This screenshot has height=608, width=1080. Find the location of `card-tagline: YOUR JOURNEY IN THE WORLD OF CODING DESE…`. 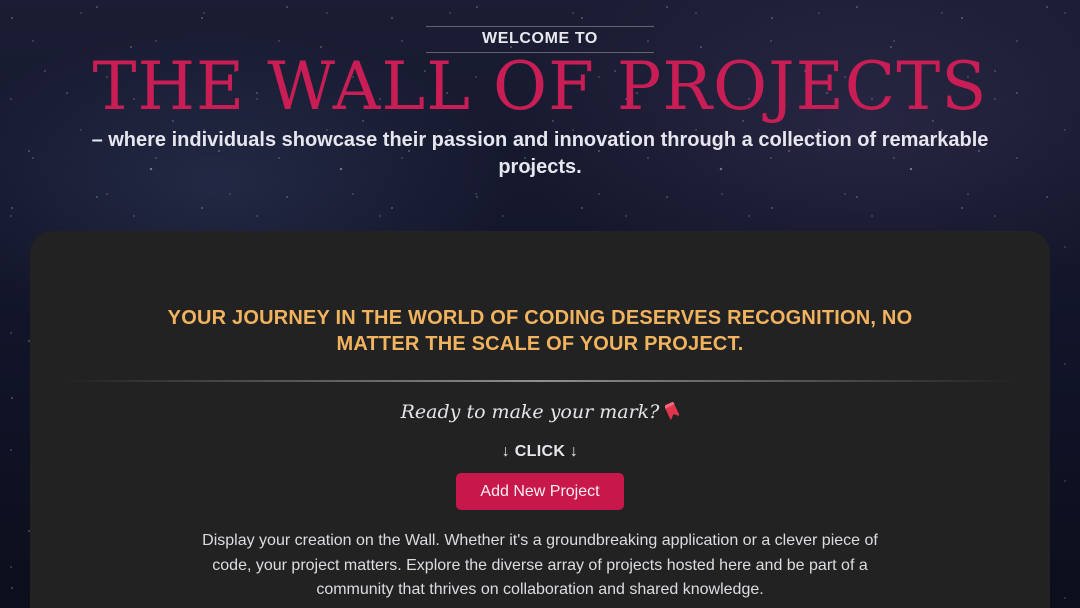

card-tagline: YOUR JOURNEY IN THE WORLD OF CODING DESE… is located at coordinates (540, 331).